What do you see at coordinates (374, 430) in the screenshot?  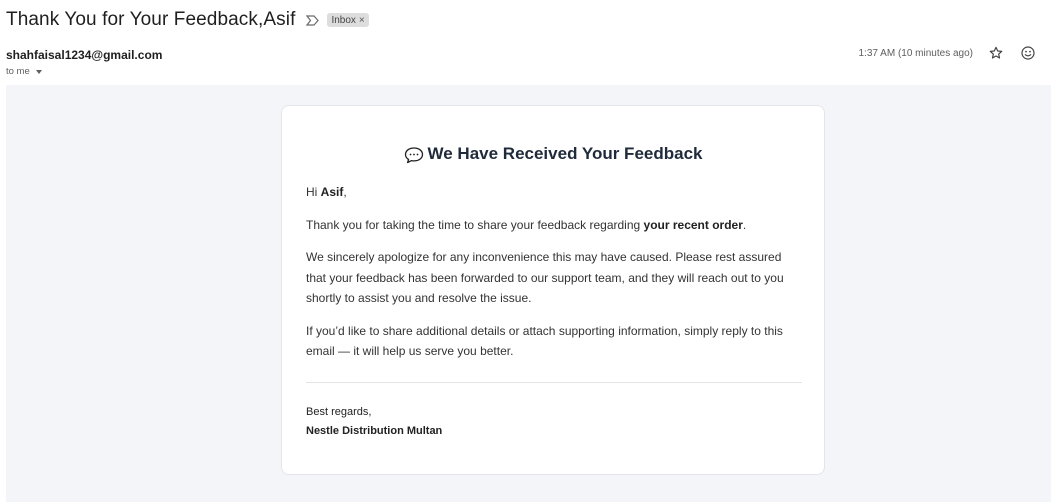 I see `organization-name: Nestle Distribution Multan` at bounding box center [374, 430].